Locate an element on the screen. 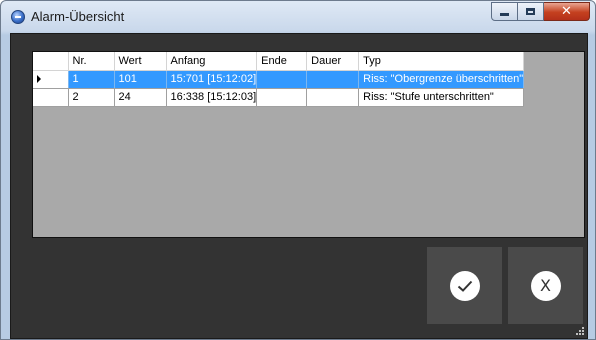  minimize-icon is located at coordinates (504, 14).